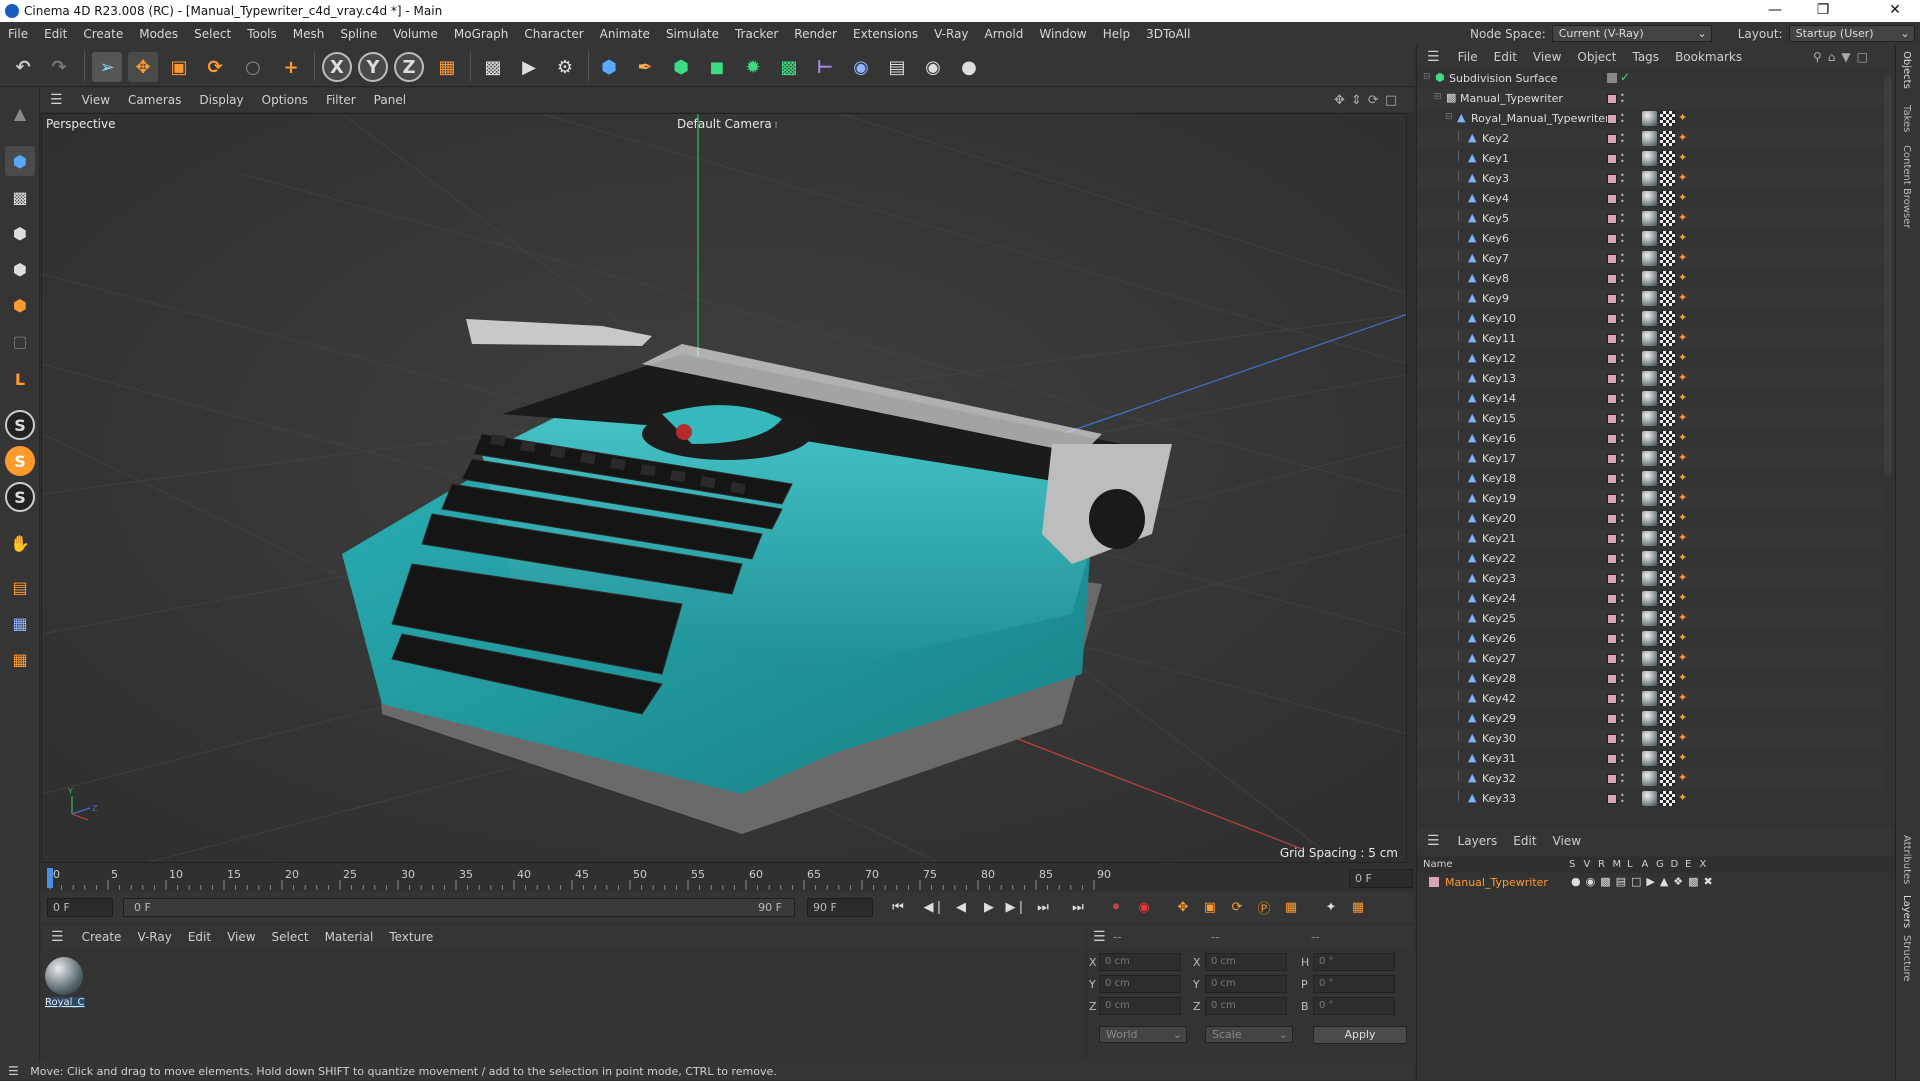 This screenshot has width=1920, height=1081. I want to click on tab-attributes: Attributes, so click(1906, 859).